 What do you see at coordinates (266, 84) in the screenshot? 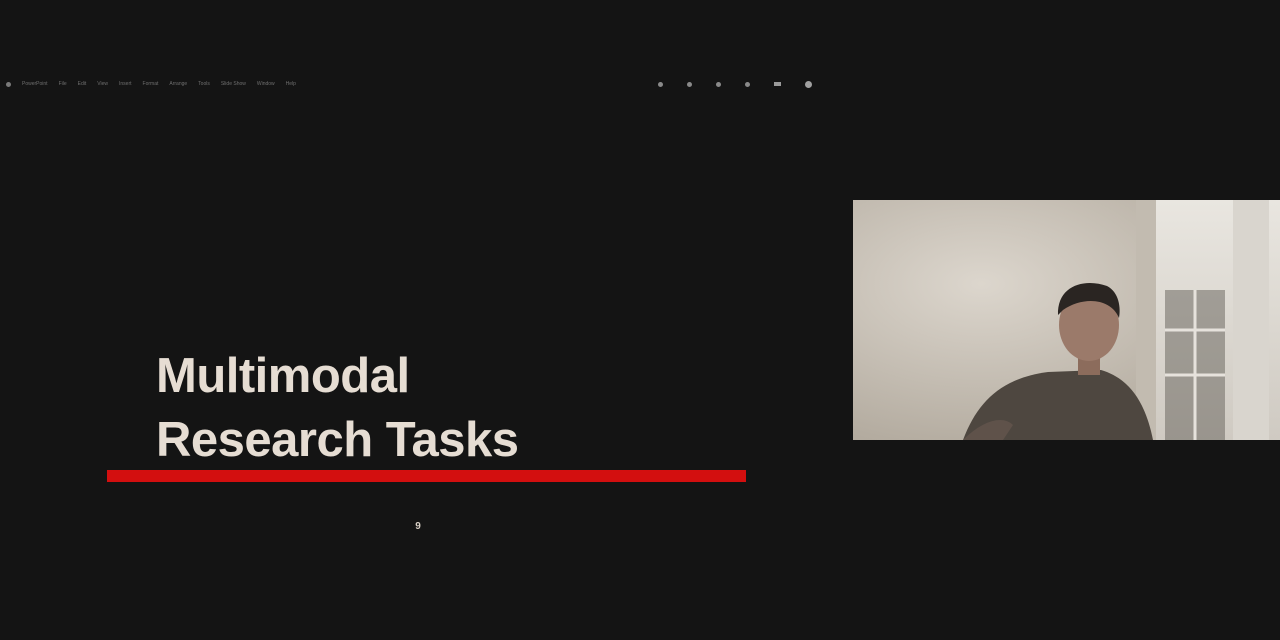
I see `menu-item-window: Window` at bounding box center [266, 84].